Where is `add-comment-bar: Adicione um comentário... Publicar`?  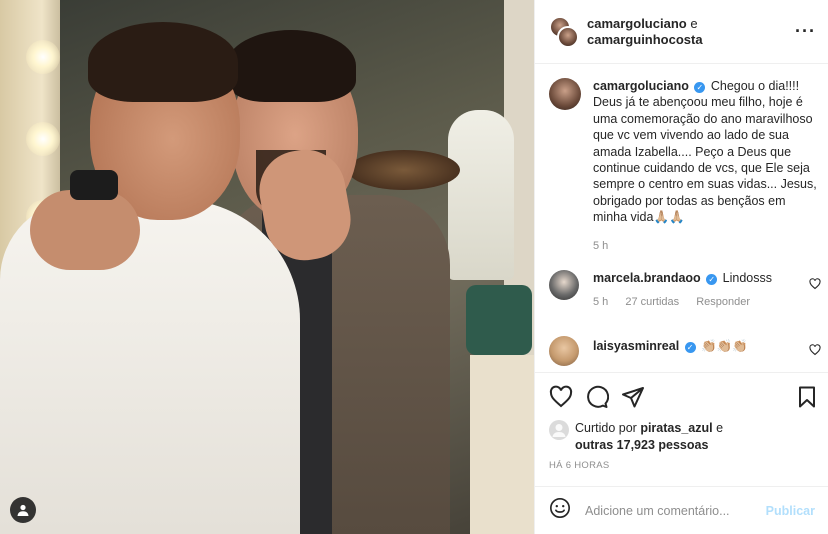 add-comment-bar: Adicione um comentário... Publicar is located at coordinates (681, 510).